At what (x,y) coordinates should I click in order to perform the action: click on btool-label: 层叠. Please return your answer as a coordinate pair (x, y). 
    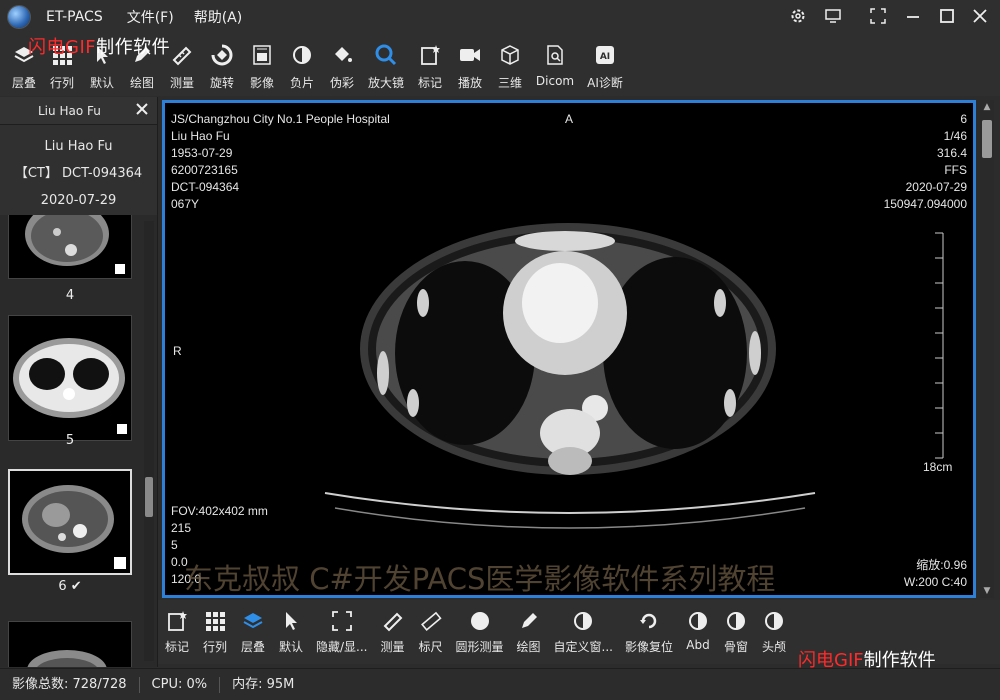
    Looking at the image, I should click on (252, 647).